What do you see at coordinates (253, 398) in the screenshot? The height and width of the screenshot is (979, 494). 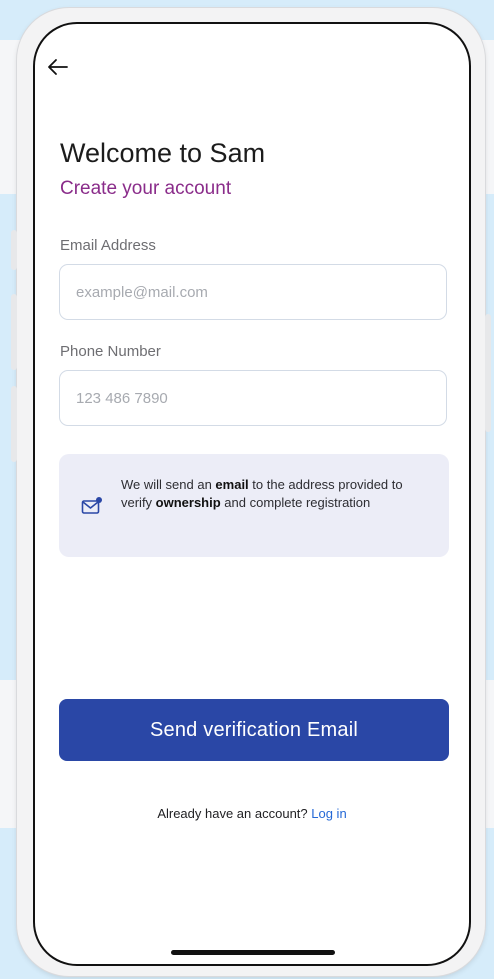 I see `phone-field` at bounding box center [253, 398].